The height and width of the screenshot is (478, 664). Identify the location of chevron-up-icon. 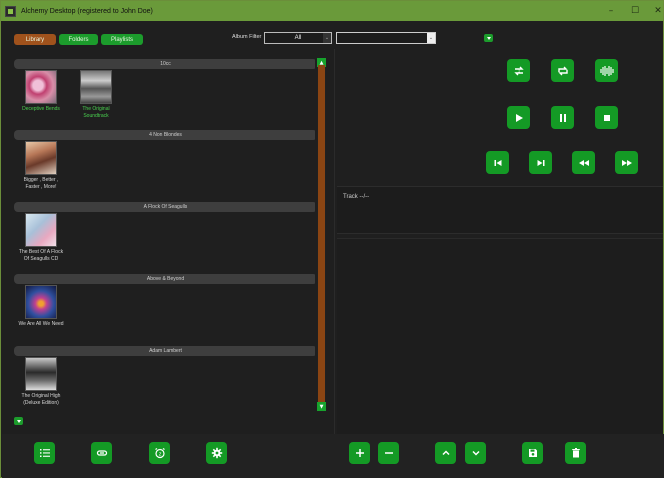
(445, 453).